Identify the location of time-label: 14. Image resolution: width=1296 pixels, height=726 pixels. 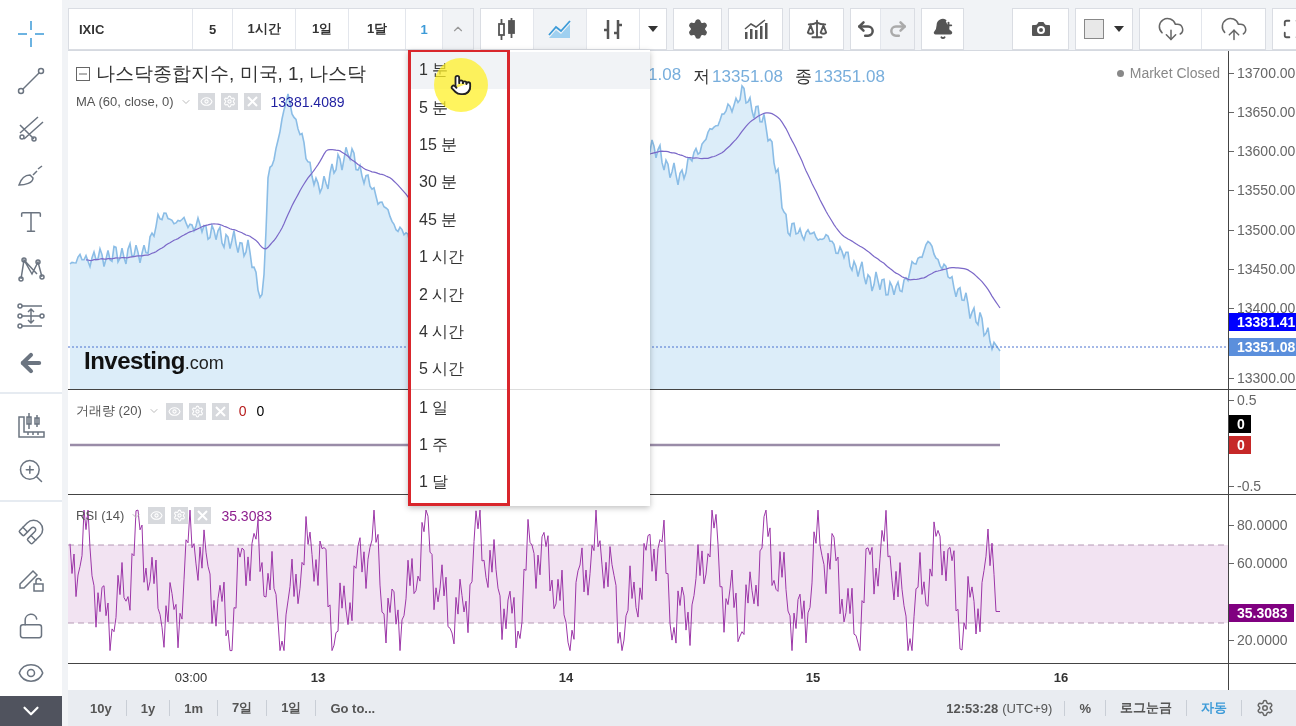
(566, 677).